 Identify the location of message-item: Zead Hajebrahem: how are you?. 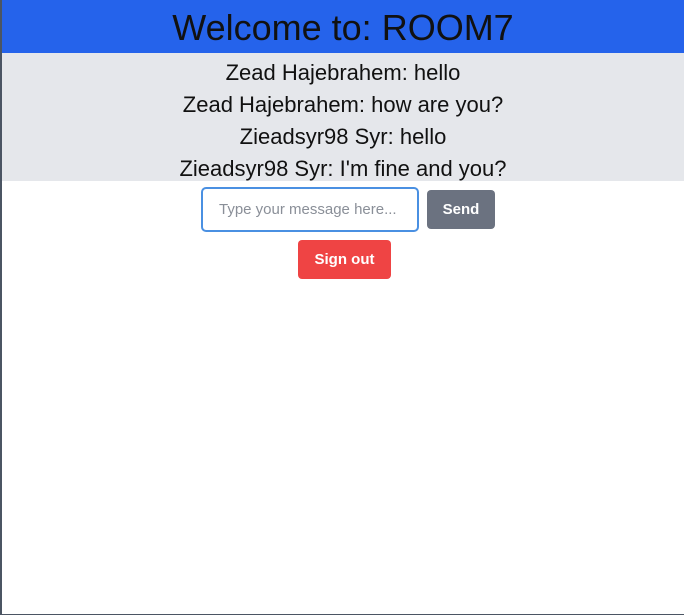
(343, 104).